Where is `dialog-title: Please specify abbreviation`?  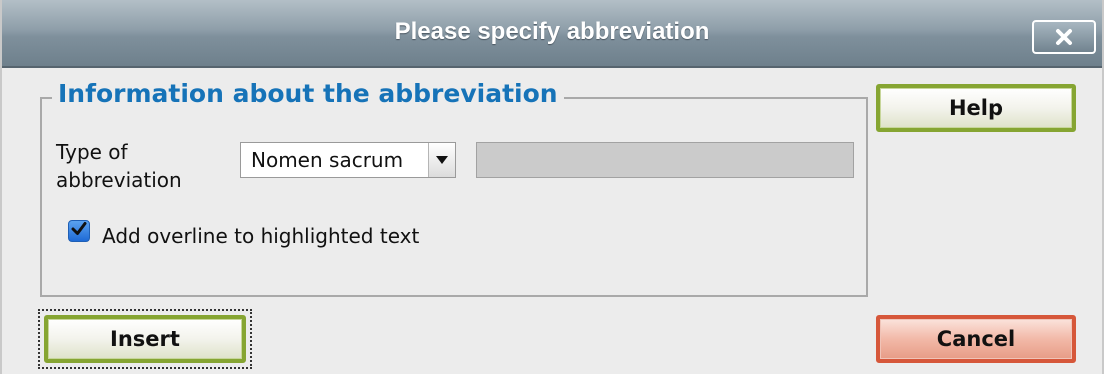 dialog-title: Please specify abbreviation is located at coordinates (552, 31).